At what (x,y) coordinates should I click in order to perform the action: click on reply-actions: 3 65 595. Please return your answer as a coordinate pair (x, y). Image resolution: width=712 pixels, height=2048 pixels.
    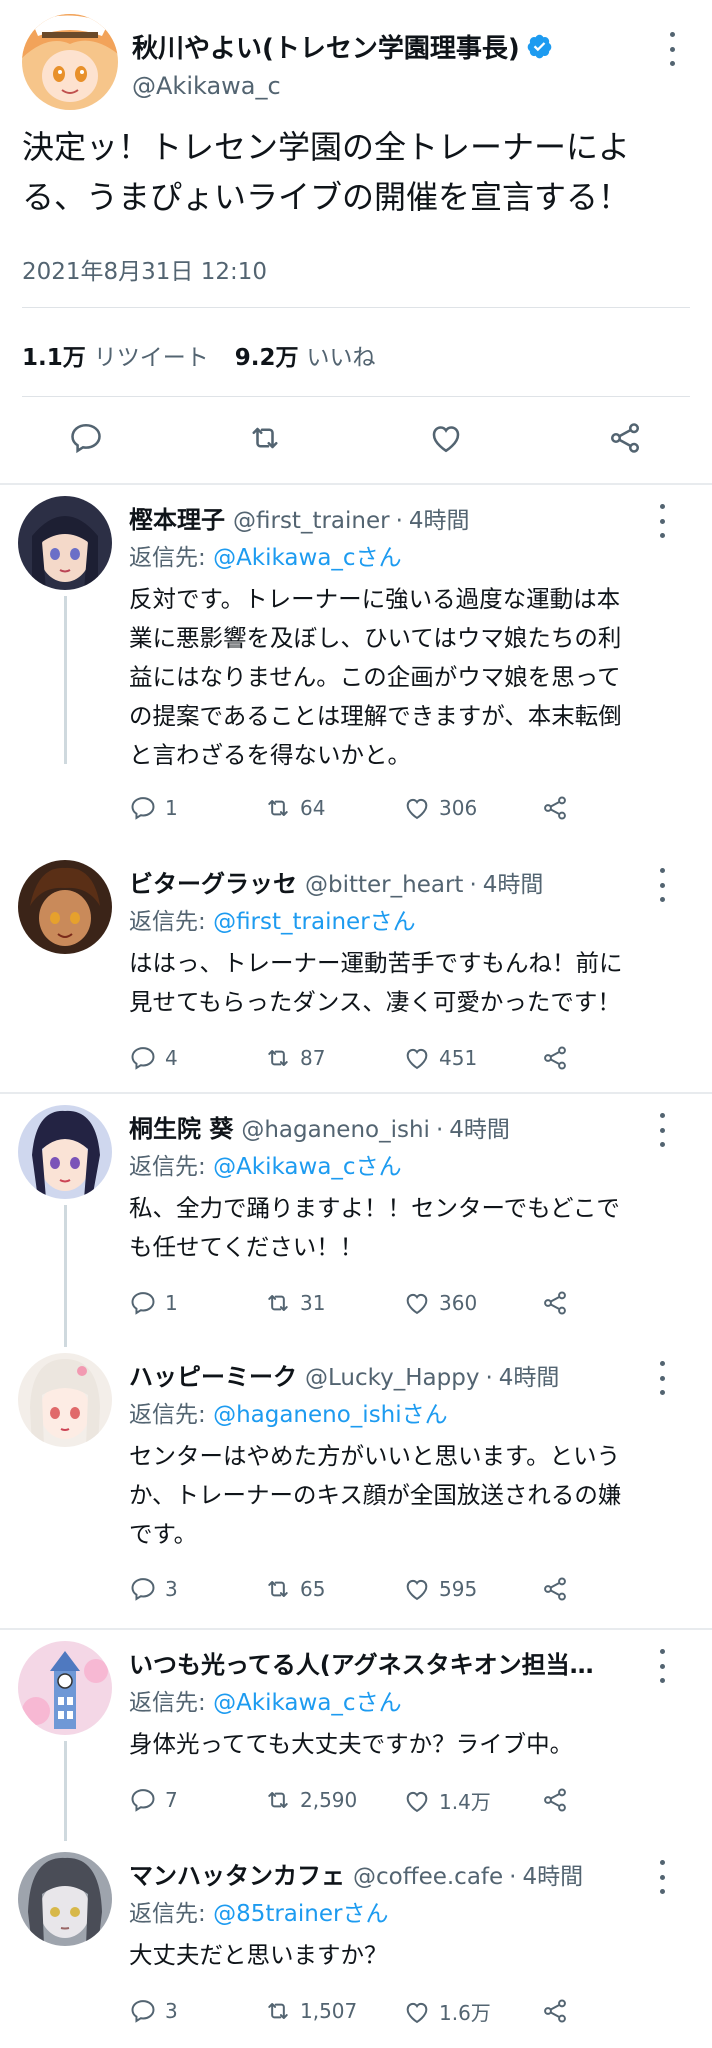
    Looking at the image, I should click on (354, 1591).